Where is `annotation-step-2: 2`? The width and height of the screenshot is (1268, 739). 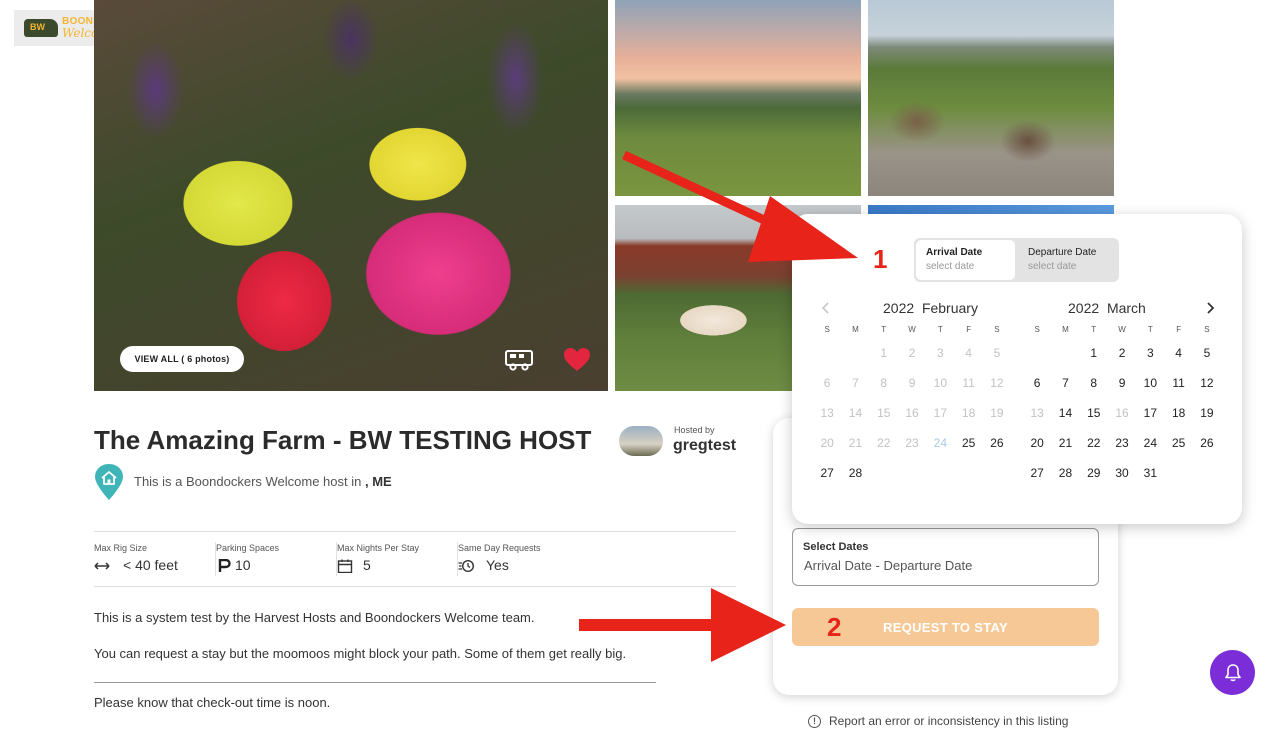
annotation-step-2: 2 is located at coordinates (834, 627).